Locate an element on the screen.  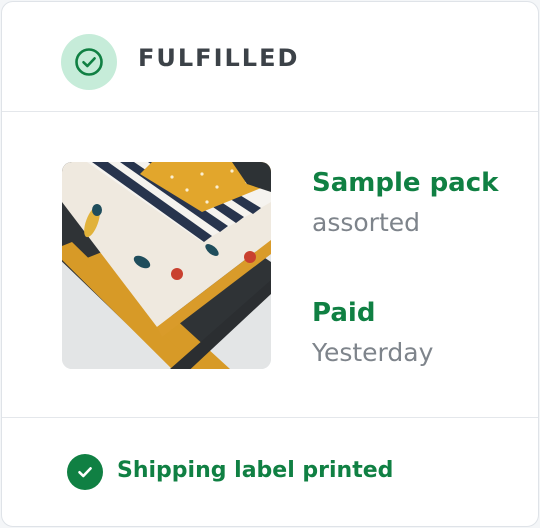
product-subtitle: assorted is located at coordinates (366, 222).